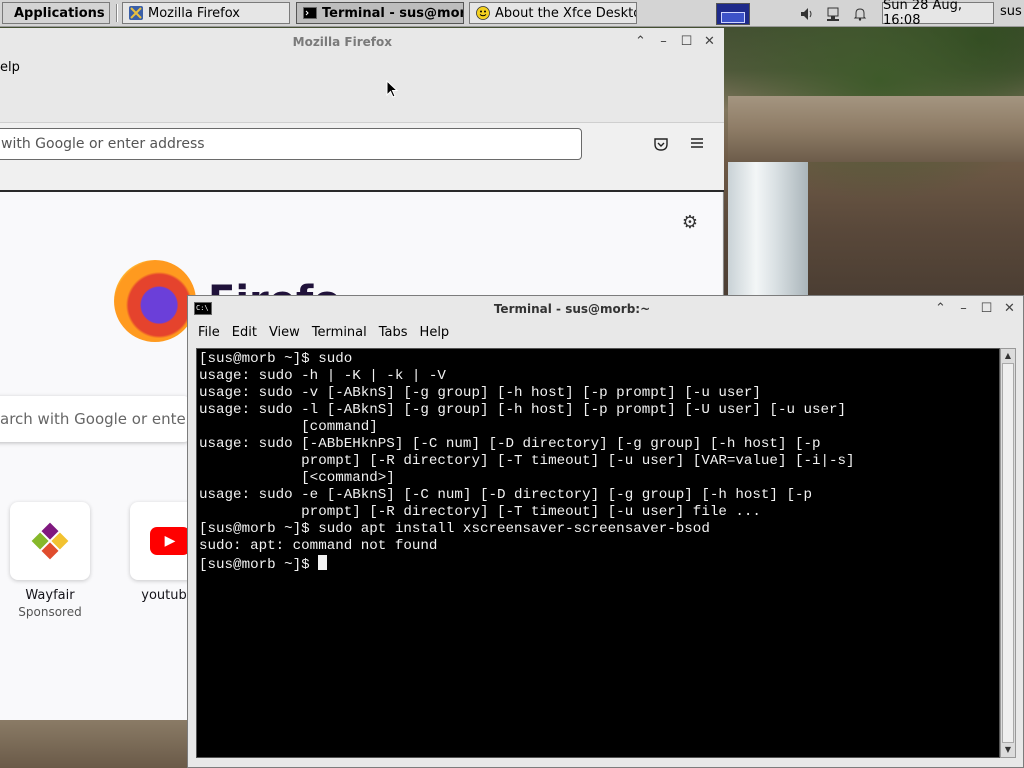 This screenshot has width=1024, height=768. Describe the element at coordinates (661, 144) in the screenshot. I see `pocket-icon` at that location.